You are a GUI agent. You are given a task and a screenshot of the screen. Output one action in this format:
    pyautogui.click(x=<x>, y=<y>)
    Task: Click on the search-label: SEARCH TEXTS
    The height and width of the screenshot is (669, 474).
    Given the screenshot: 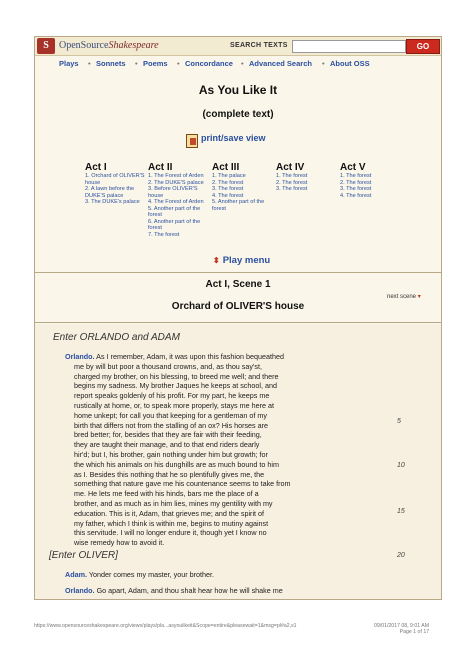 What is the action you would take?
    pyautogui.click(x=259, y=45)
    